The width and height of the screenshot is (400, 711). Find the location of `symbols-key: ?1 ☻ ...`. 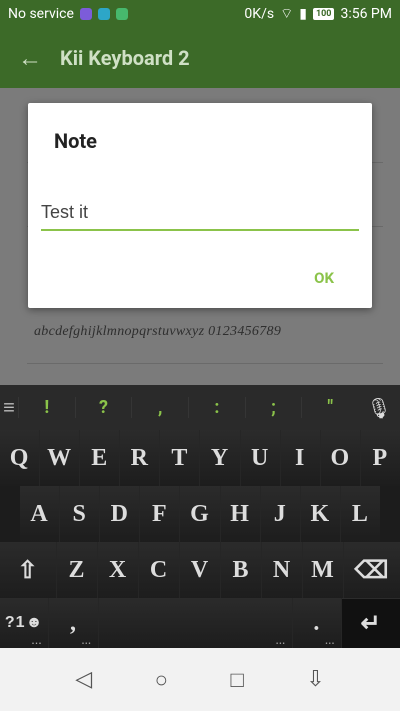

symbols-key: ?1 ☻ ... is located at coordinates (25, 623).